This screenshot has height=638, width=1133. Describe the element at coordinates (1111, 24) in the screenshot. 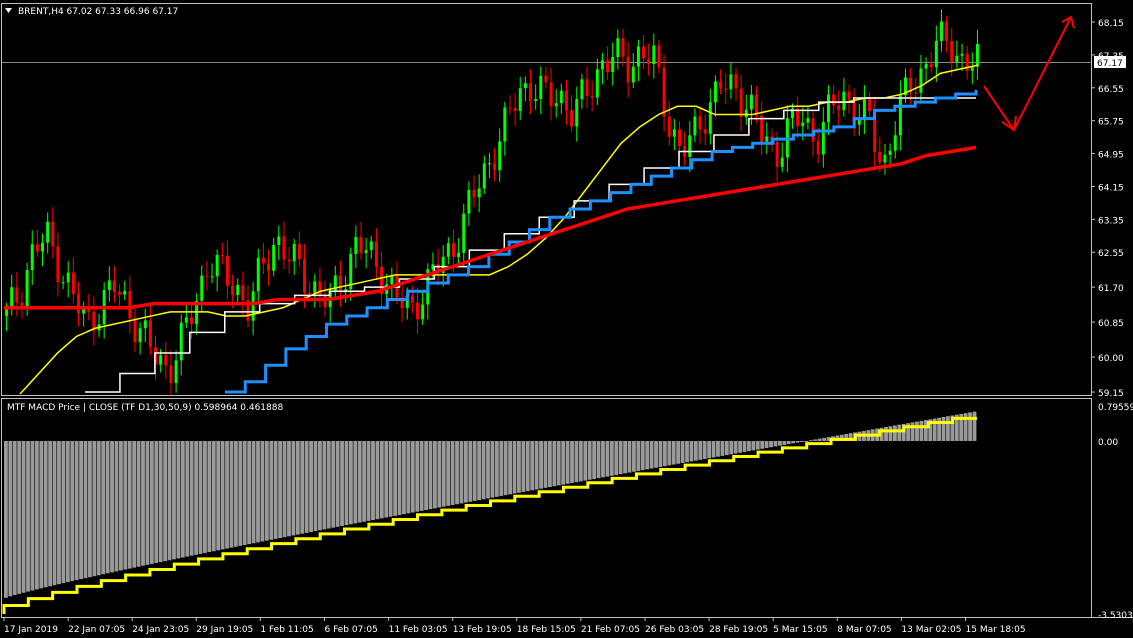

I see `price-tick-label: 68.15` at that location.